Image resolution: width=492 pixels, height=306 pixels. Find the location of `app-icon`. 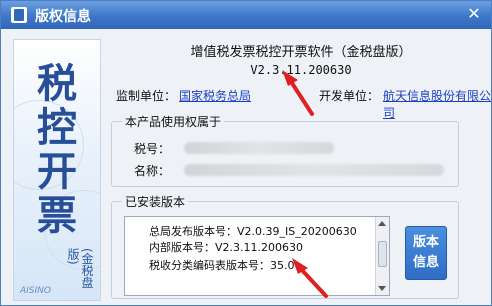

app-icon is located at coordinates (19, 15).